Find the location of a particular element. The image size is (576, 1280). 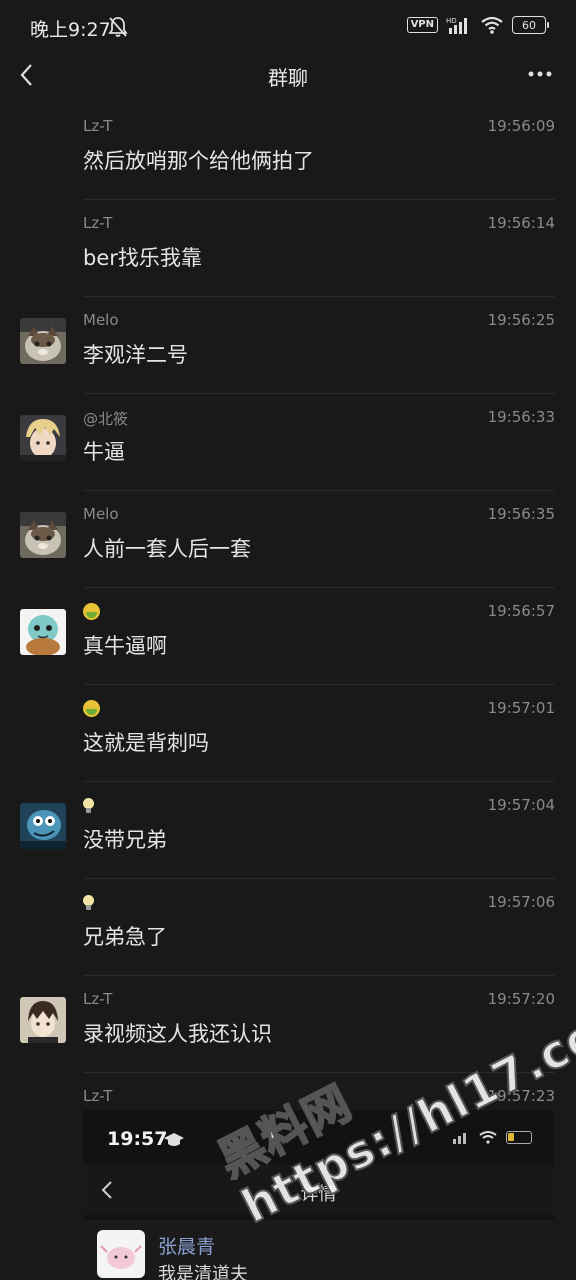

message-text: 录视频这人我还认识 is located at coordinates (177, 1034).